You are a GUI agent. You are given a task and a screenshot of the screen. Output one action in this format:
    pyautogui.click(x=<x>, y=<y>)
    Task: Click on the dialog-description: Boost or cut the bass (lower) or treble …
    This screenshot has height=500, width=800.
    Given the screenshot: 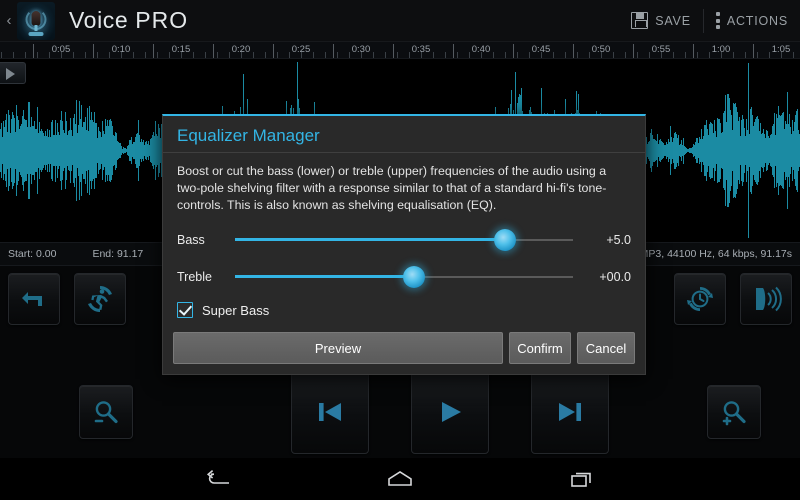 What is the action you would take?
    pyautogui.click(x=392, y=188)
    